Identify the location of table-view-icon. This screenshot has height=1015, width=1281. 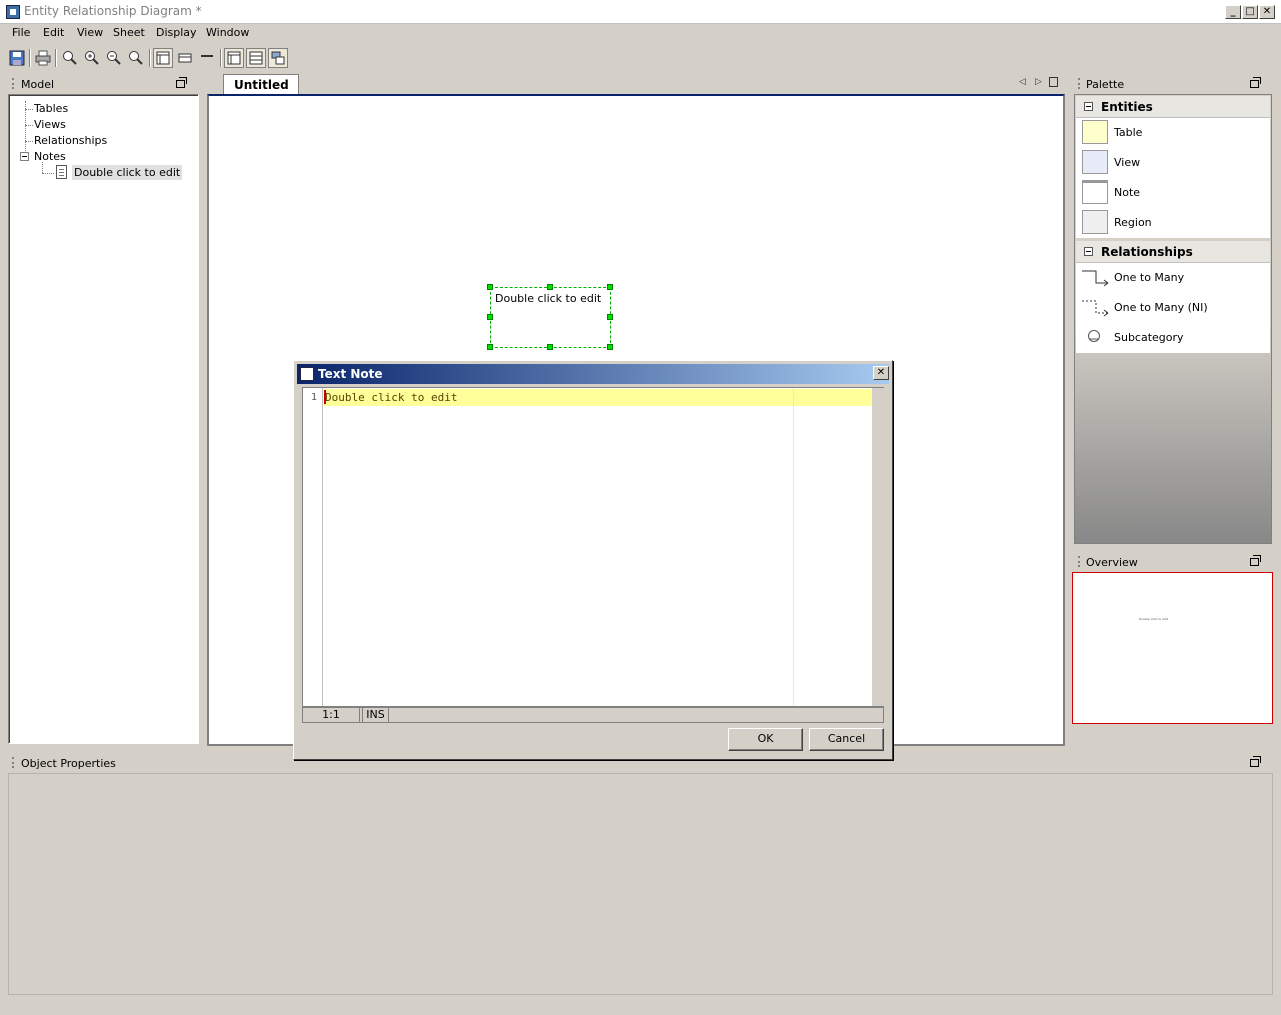
(163, 58).